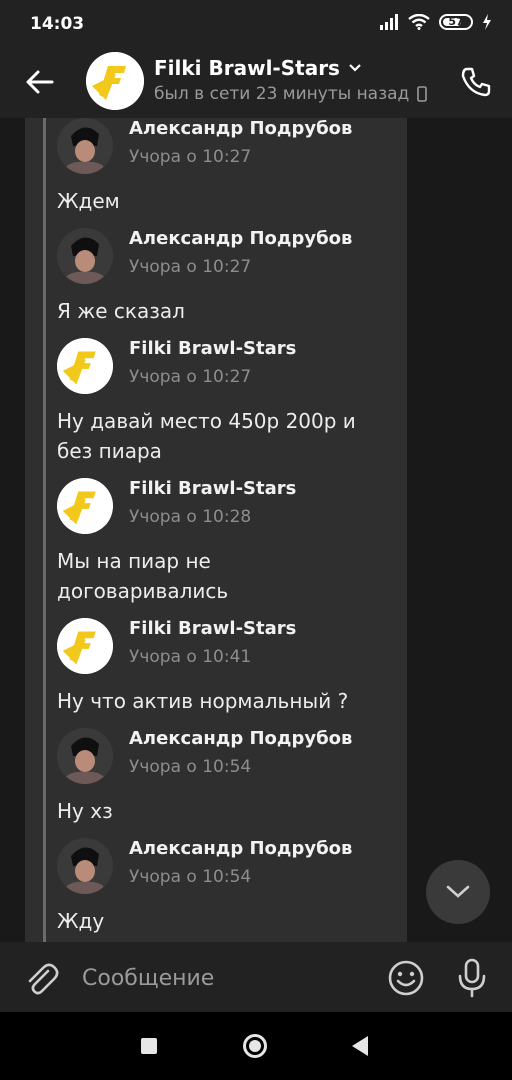 The image size is (512, 1080). Describe the element at coordinates (419, 22) in the screenshot. I see `wifi-icon` at that location.